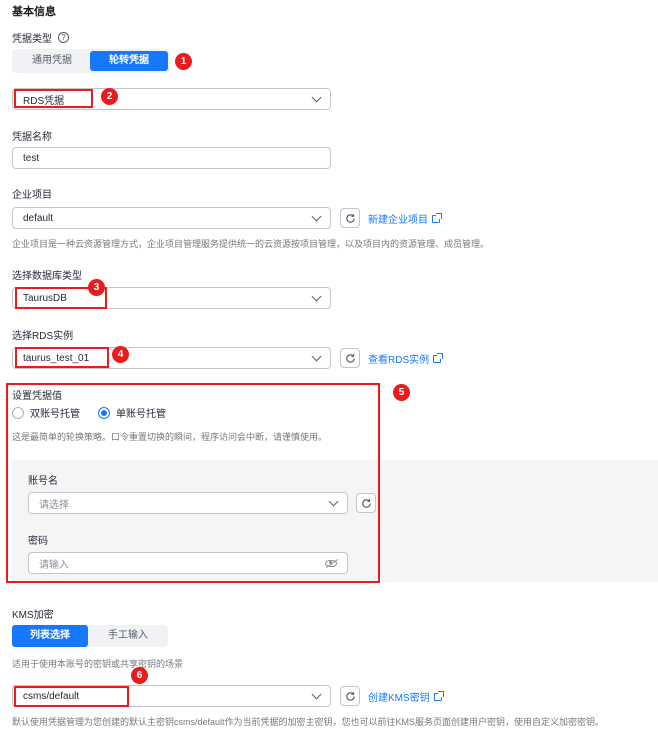  I want to click on rds-instance-value: taurus_test_01, so click(56, 358).